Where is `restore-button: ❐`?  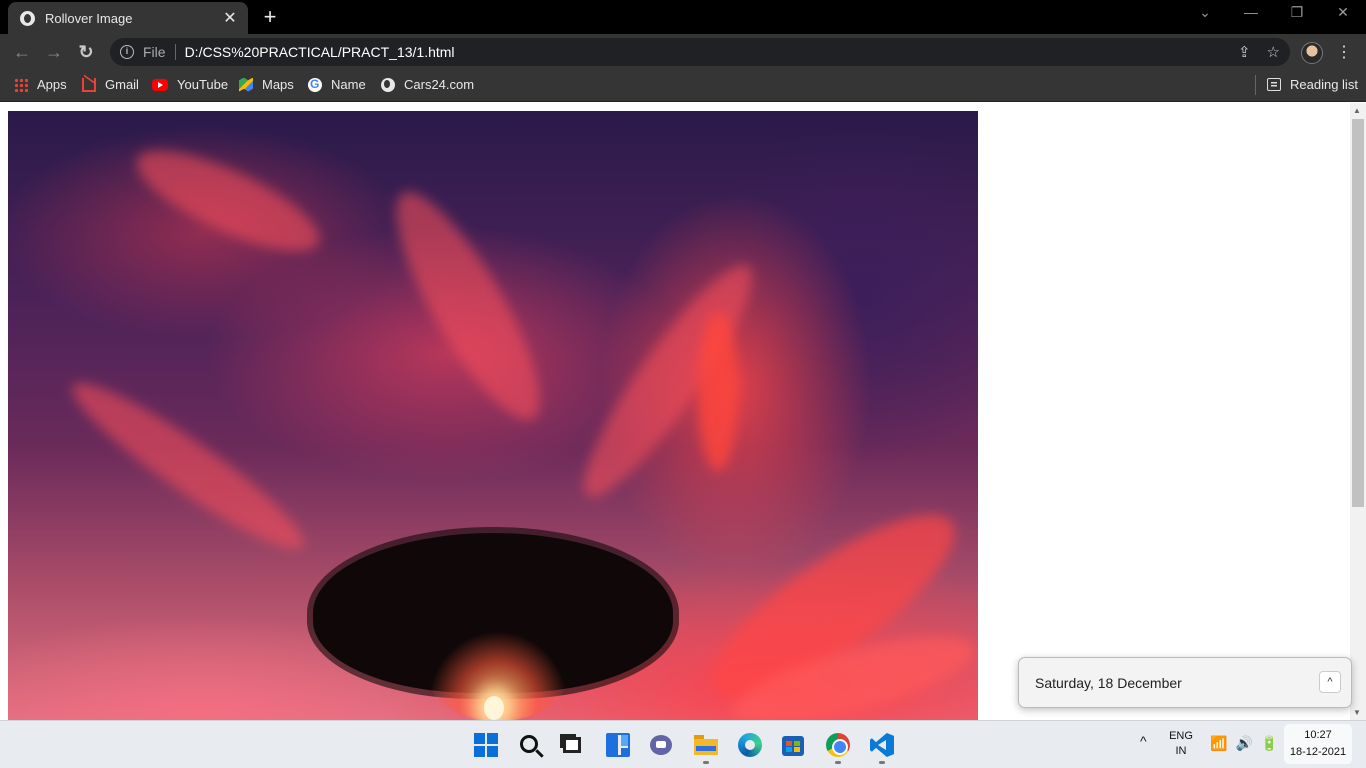
restore-button: ❐ is located at coordinates (1297, 12).